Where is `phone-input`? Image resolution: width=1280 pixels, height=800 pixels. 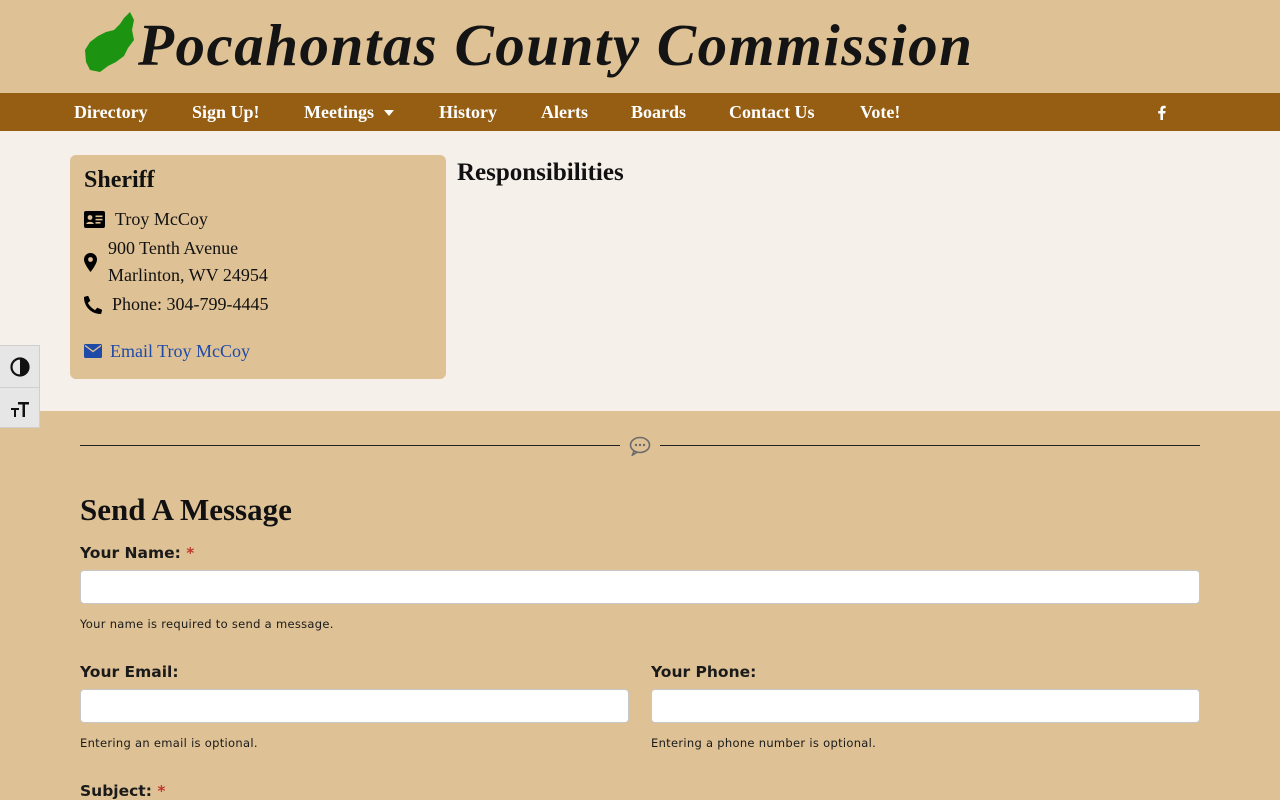 phone-input is located at coordinates (925, 706).